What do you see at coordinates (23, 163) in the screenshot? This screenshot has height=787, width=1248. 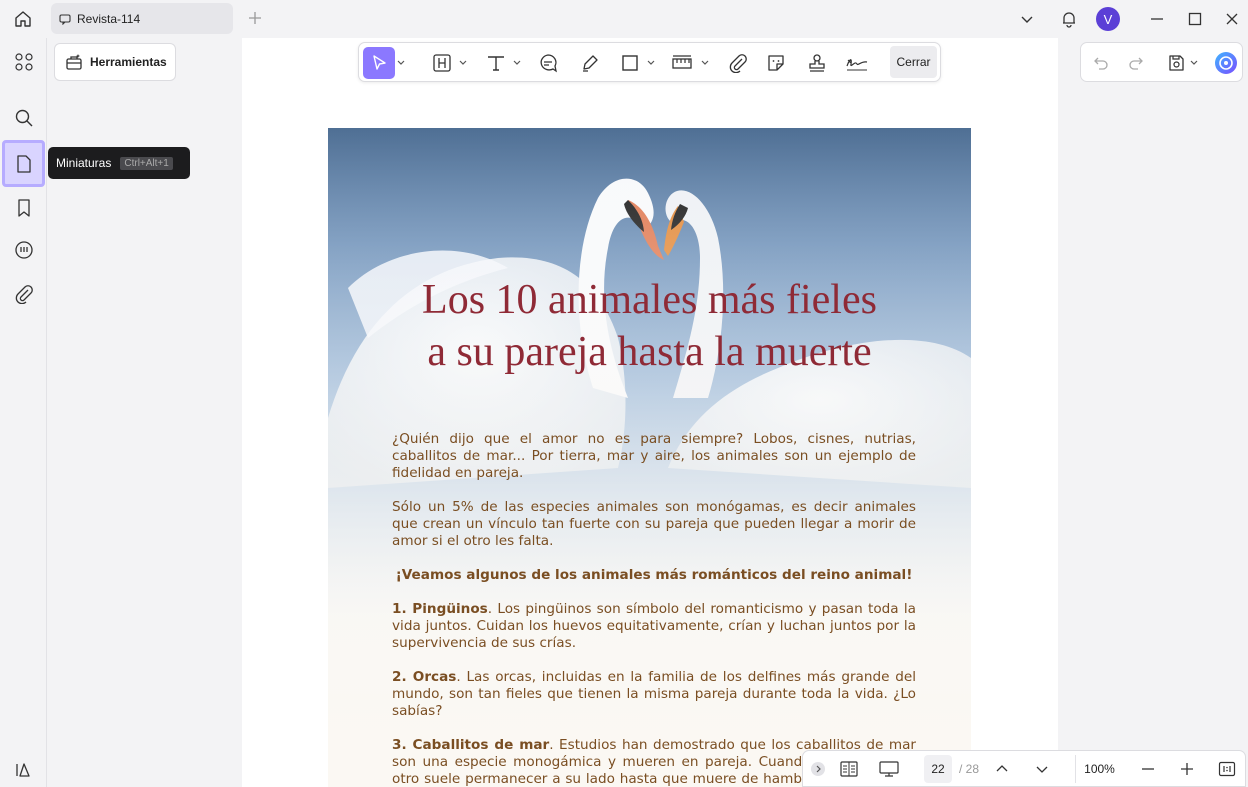 I see `thumbnails-icon` at bounding box center [23, 163].